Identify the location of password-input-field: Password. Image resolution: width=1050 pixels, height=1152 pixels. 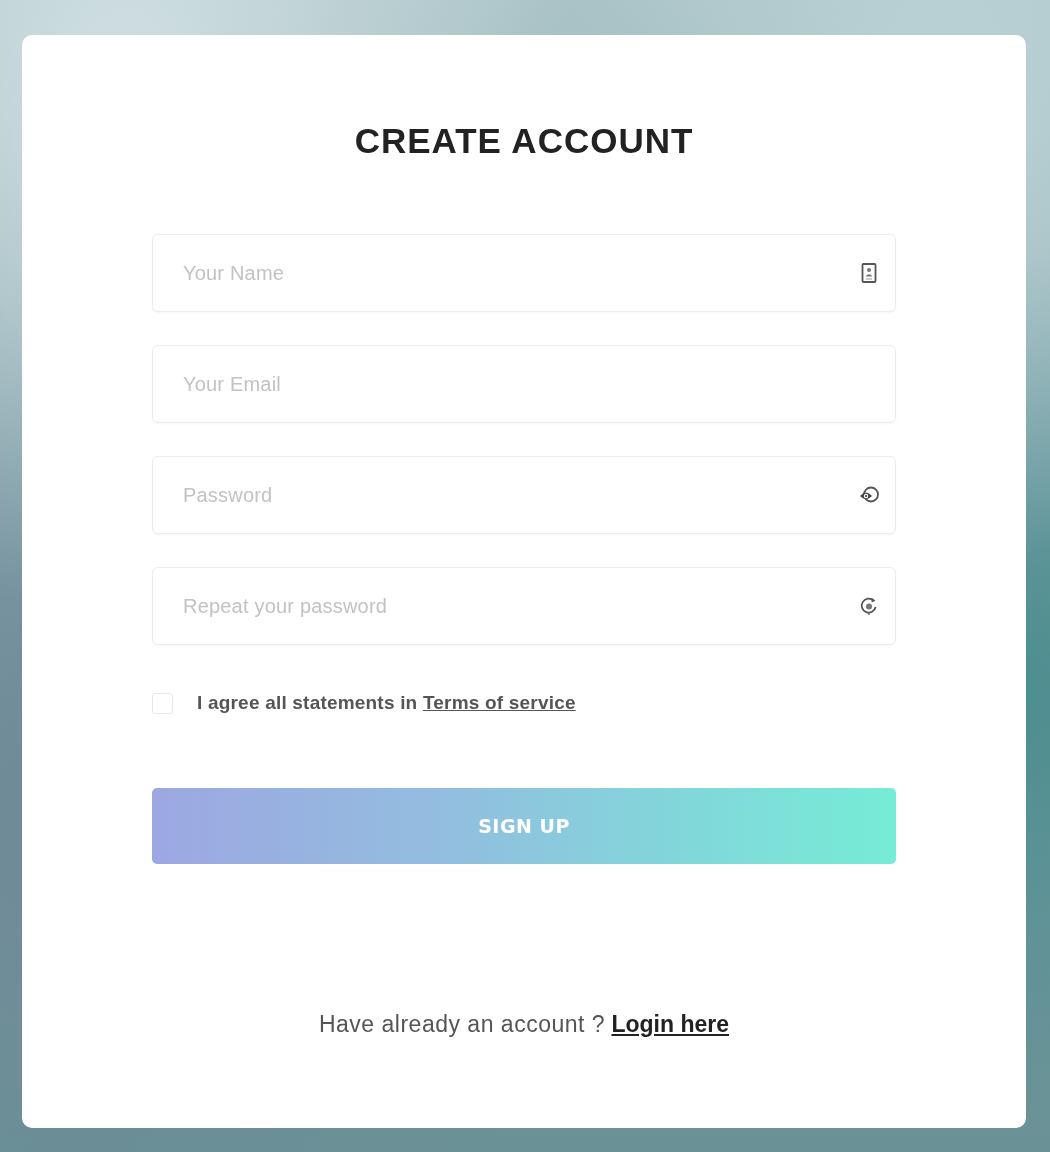
(524, 495).